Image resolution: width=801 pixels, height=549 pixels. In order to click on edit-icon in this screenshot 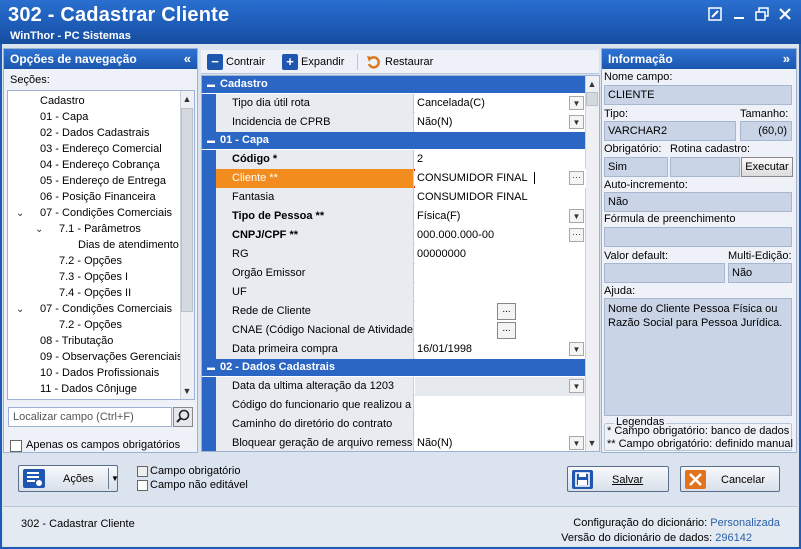, I will do `click(715, 15)`.